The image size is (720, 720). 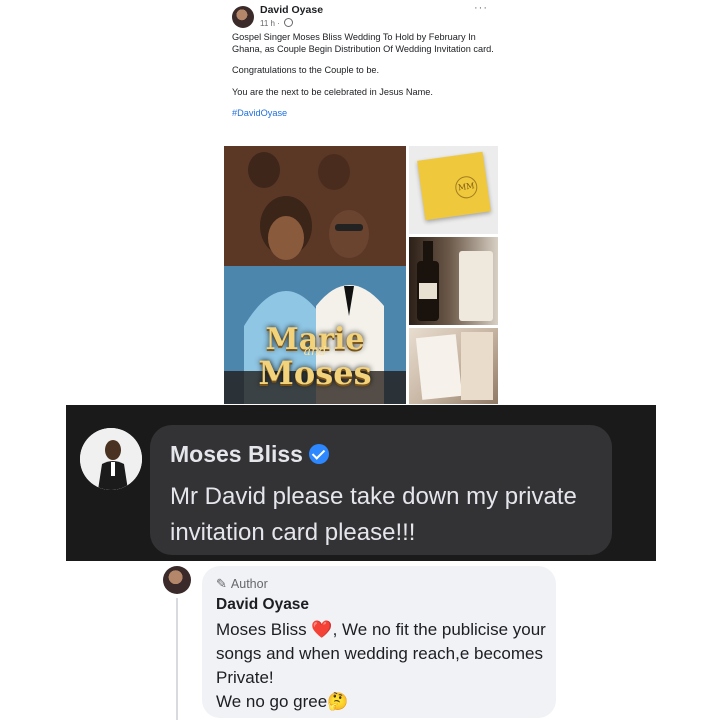 I want to click on commenter-avatar, so click(x=111, y=459).